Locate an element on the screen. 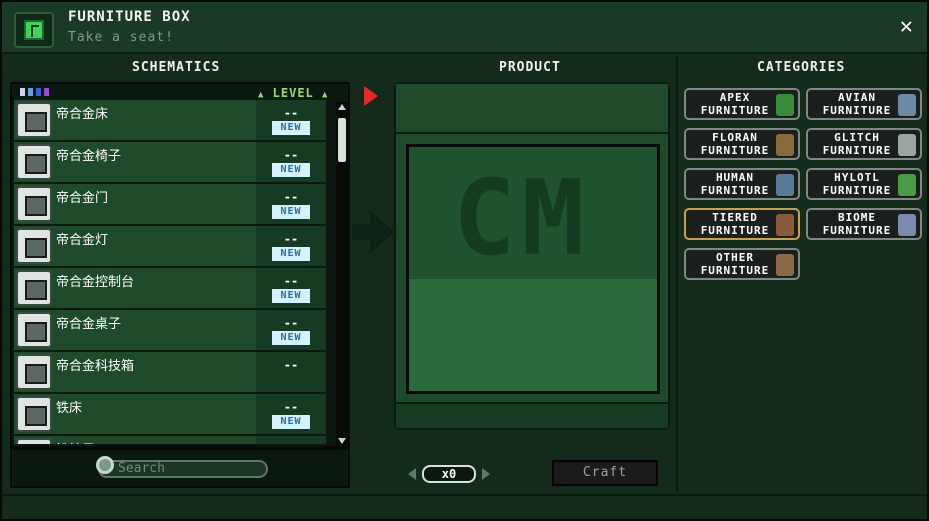  search-box: Search is located at coordinates (180, 468).